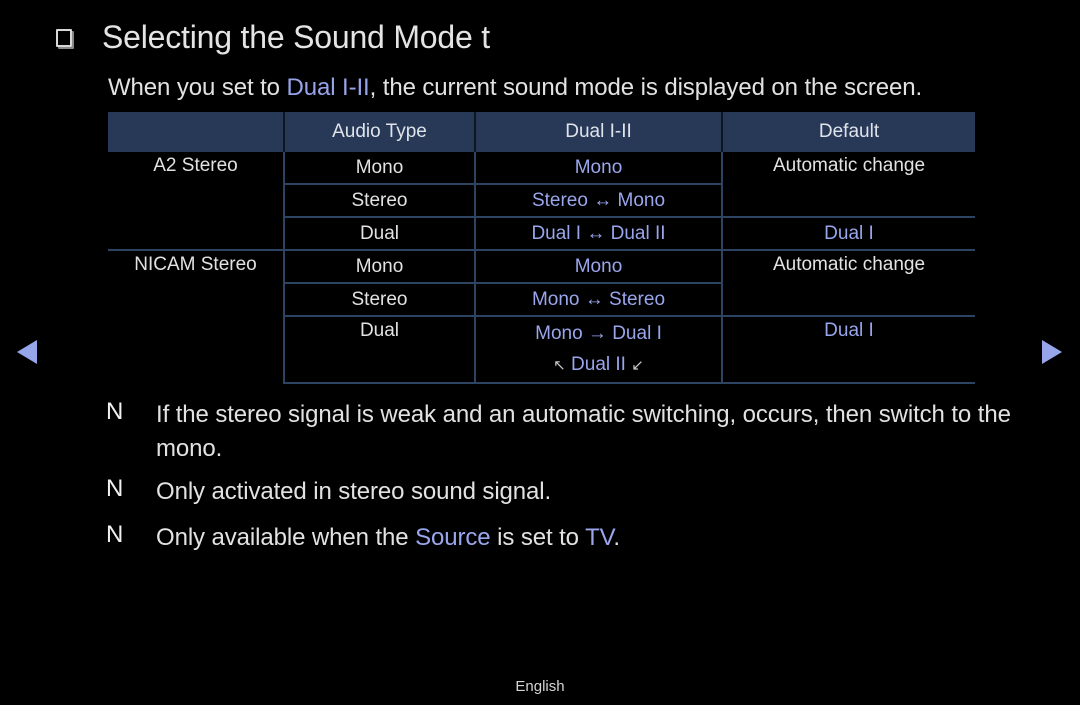  I want to click on checkbox-square-icon, so click(64, 38).